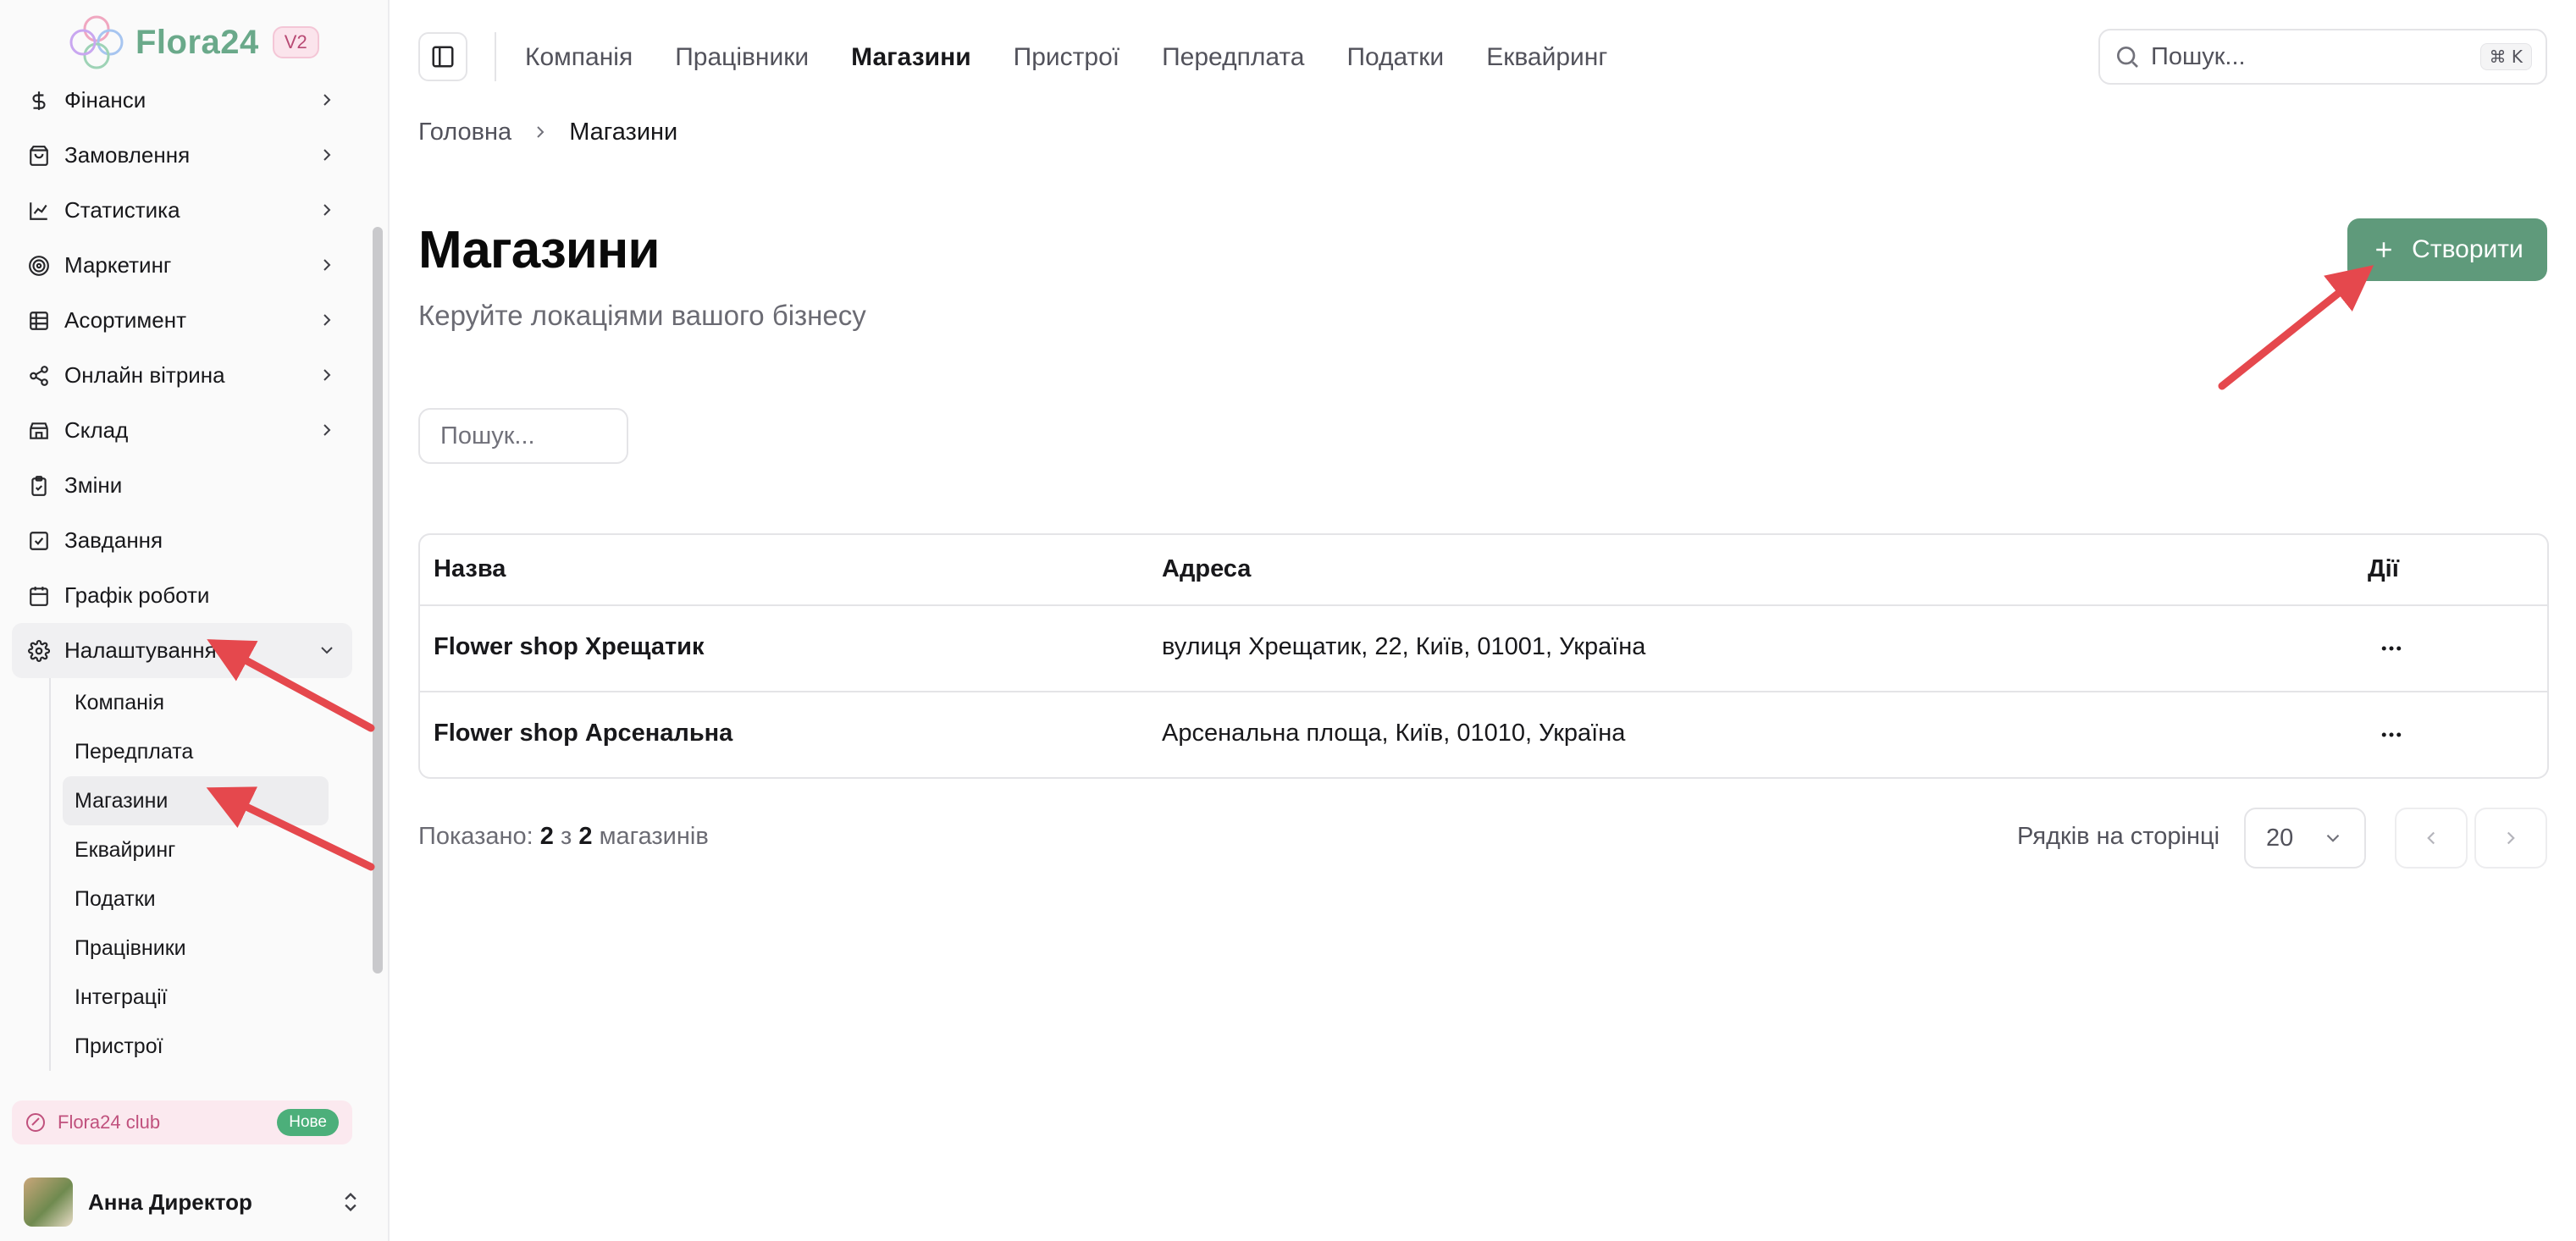  I want to click on sidebar-item-orders: Замовлення, so click(182, 155).